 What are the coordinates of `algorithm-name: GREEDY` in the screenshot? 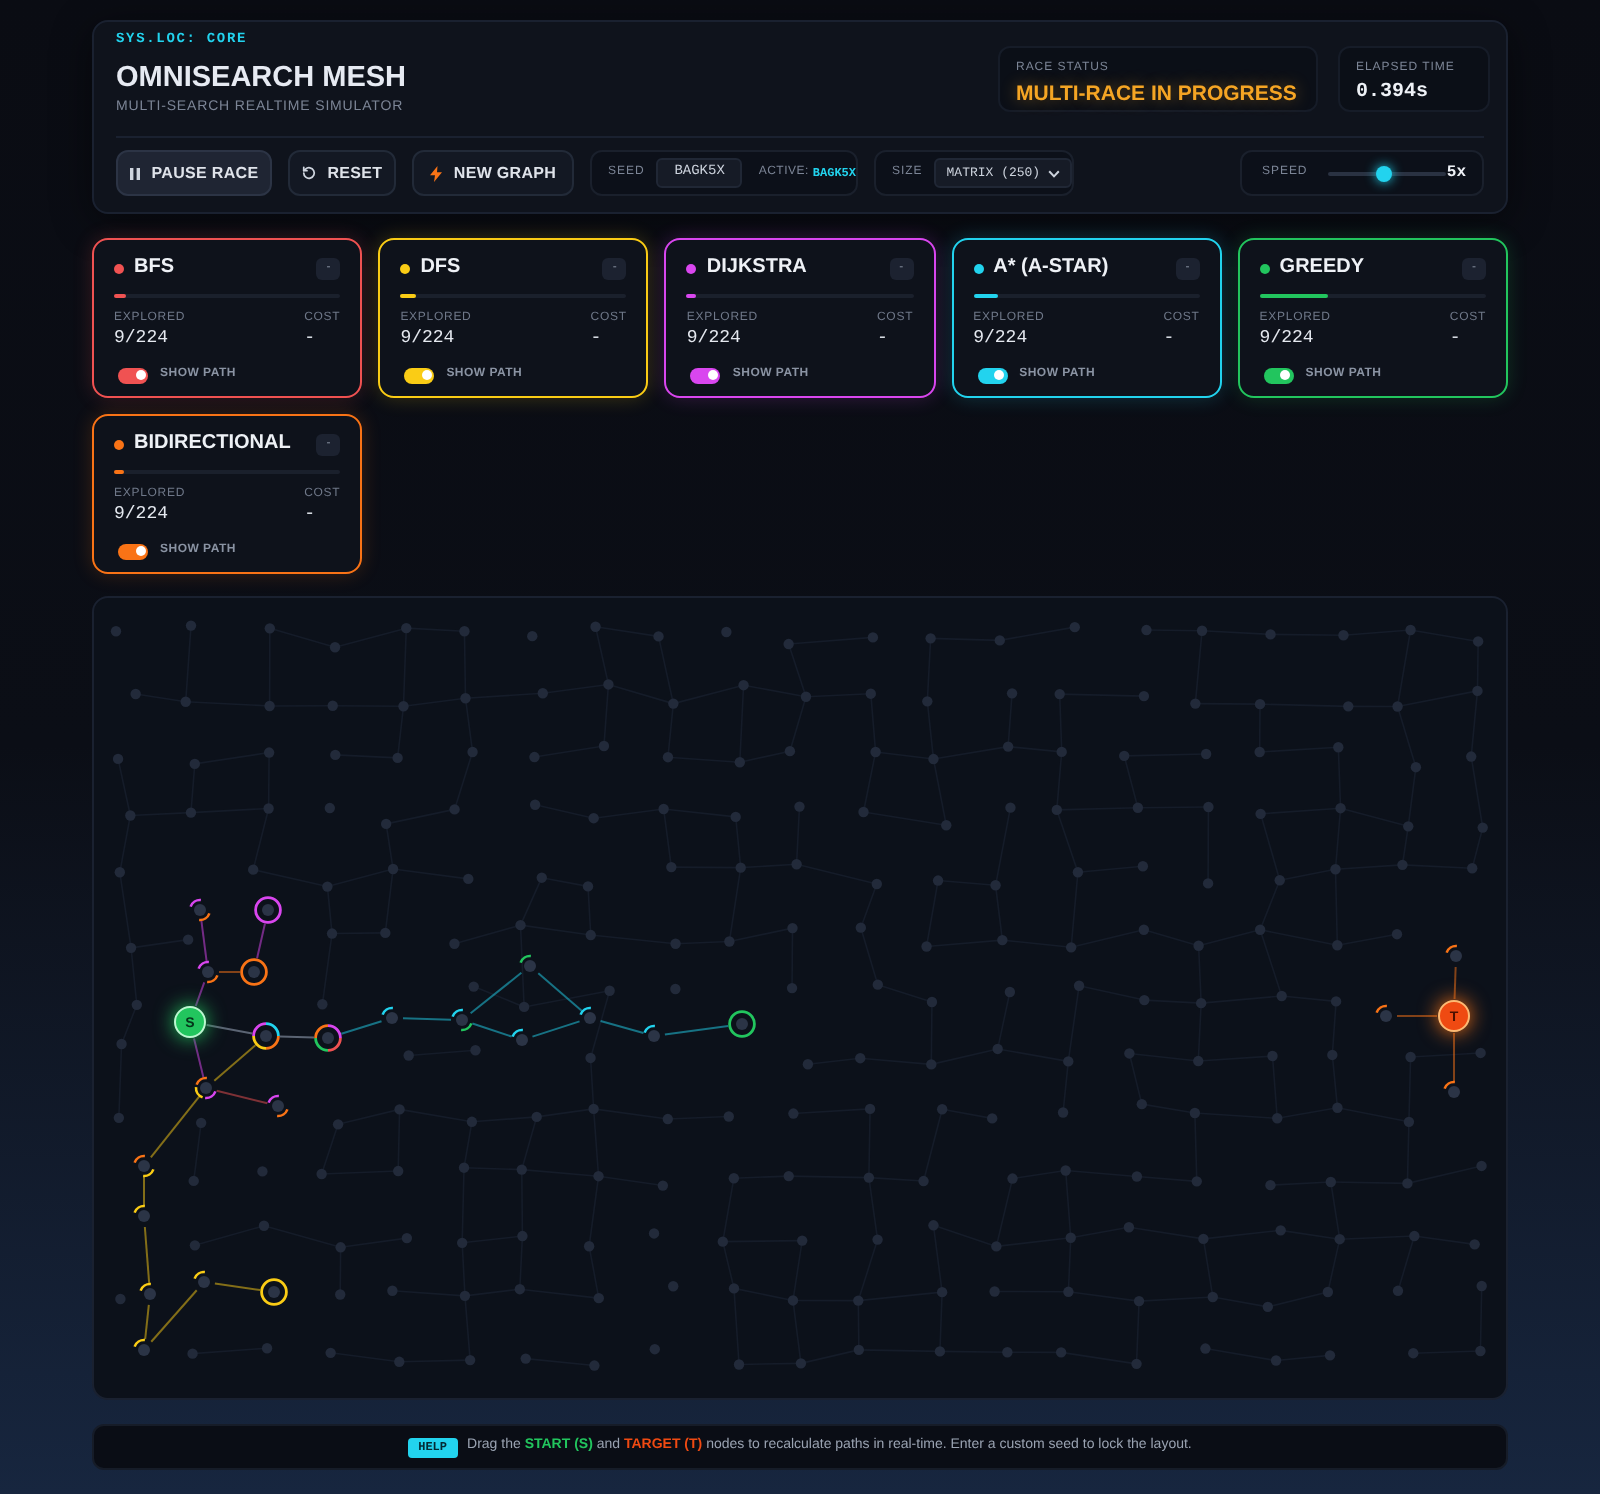 It's located at (1322, 268).